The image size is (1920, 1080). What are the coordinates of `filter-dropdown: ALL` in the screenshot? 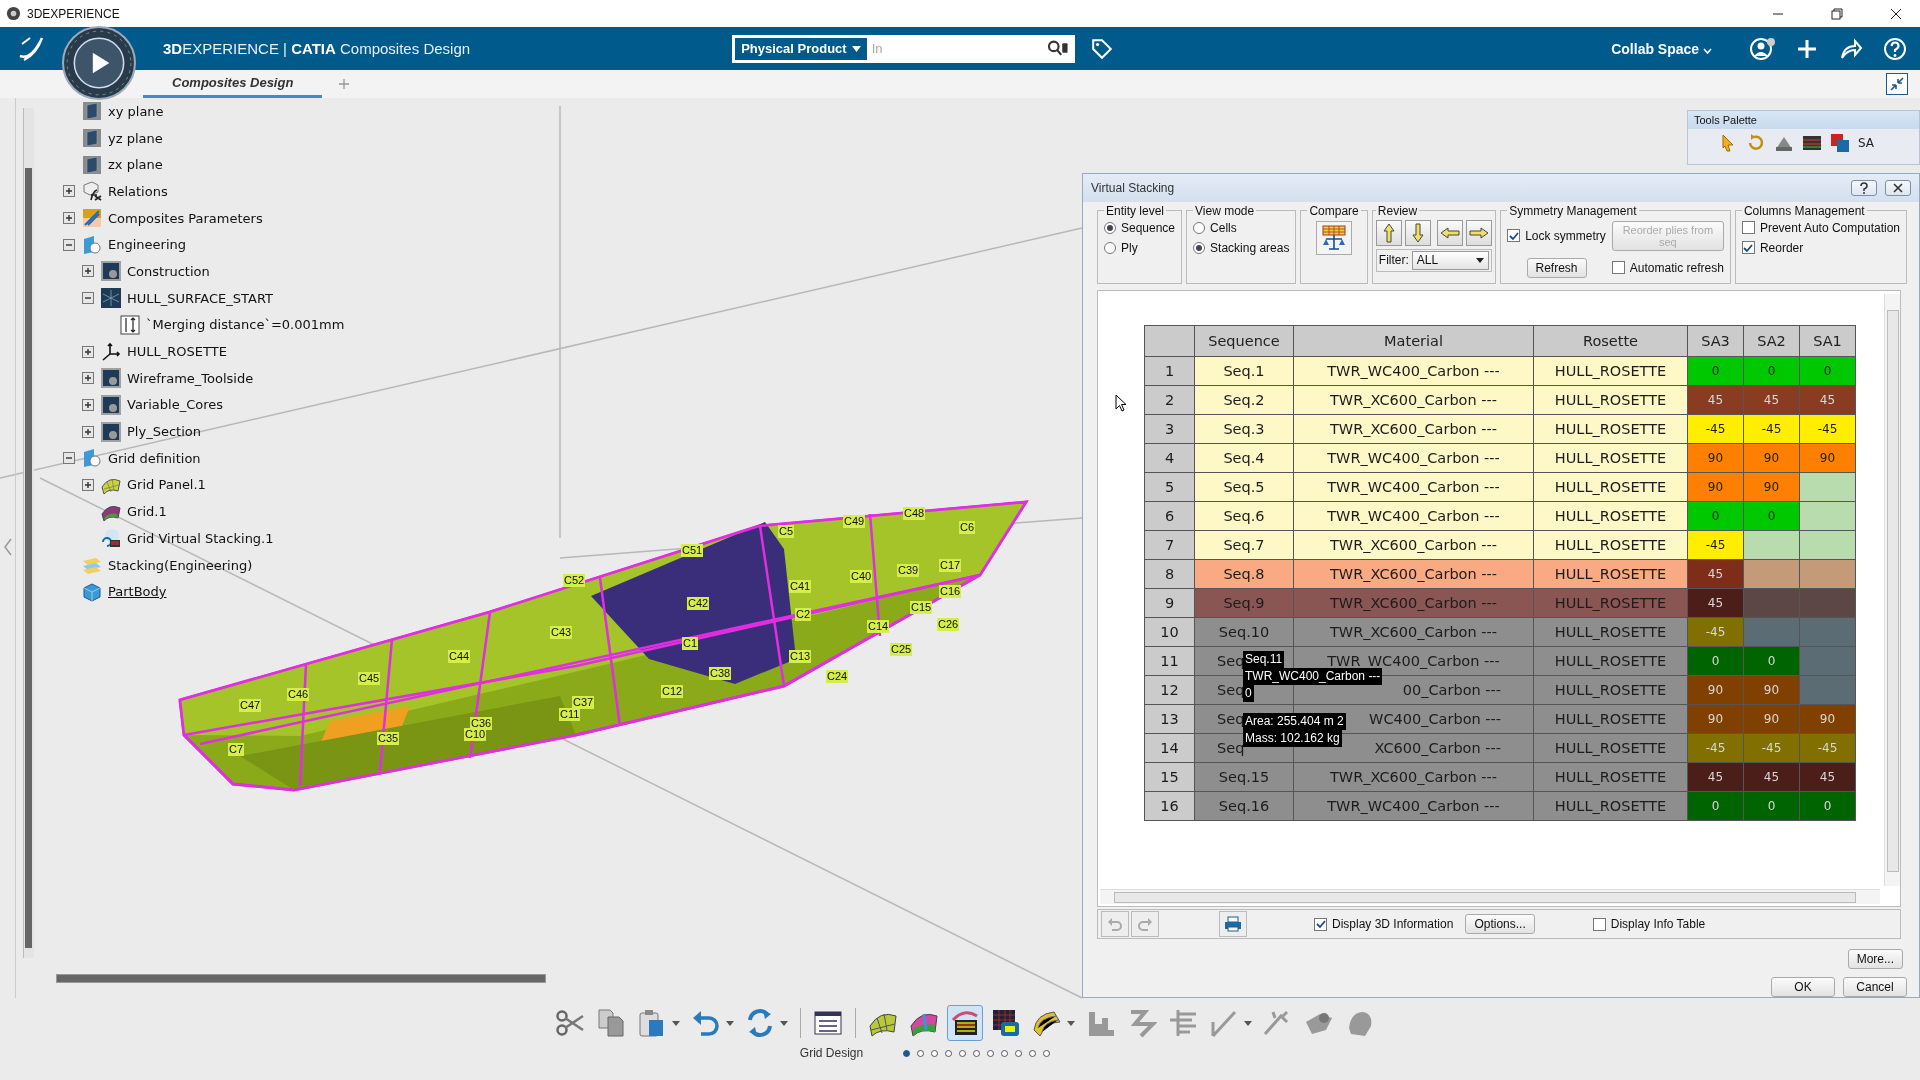 It's located at (1450, 260).